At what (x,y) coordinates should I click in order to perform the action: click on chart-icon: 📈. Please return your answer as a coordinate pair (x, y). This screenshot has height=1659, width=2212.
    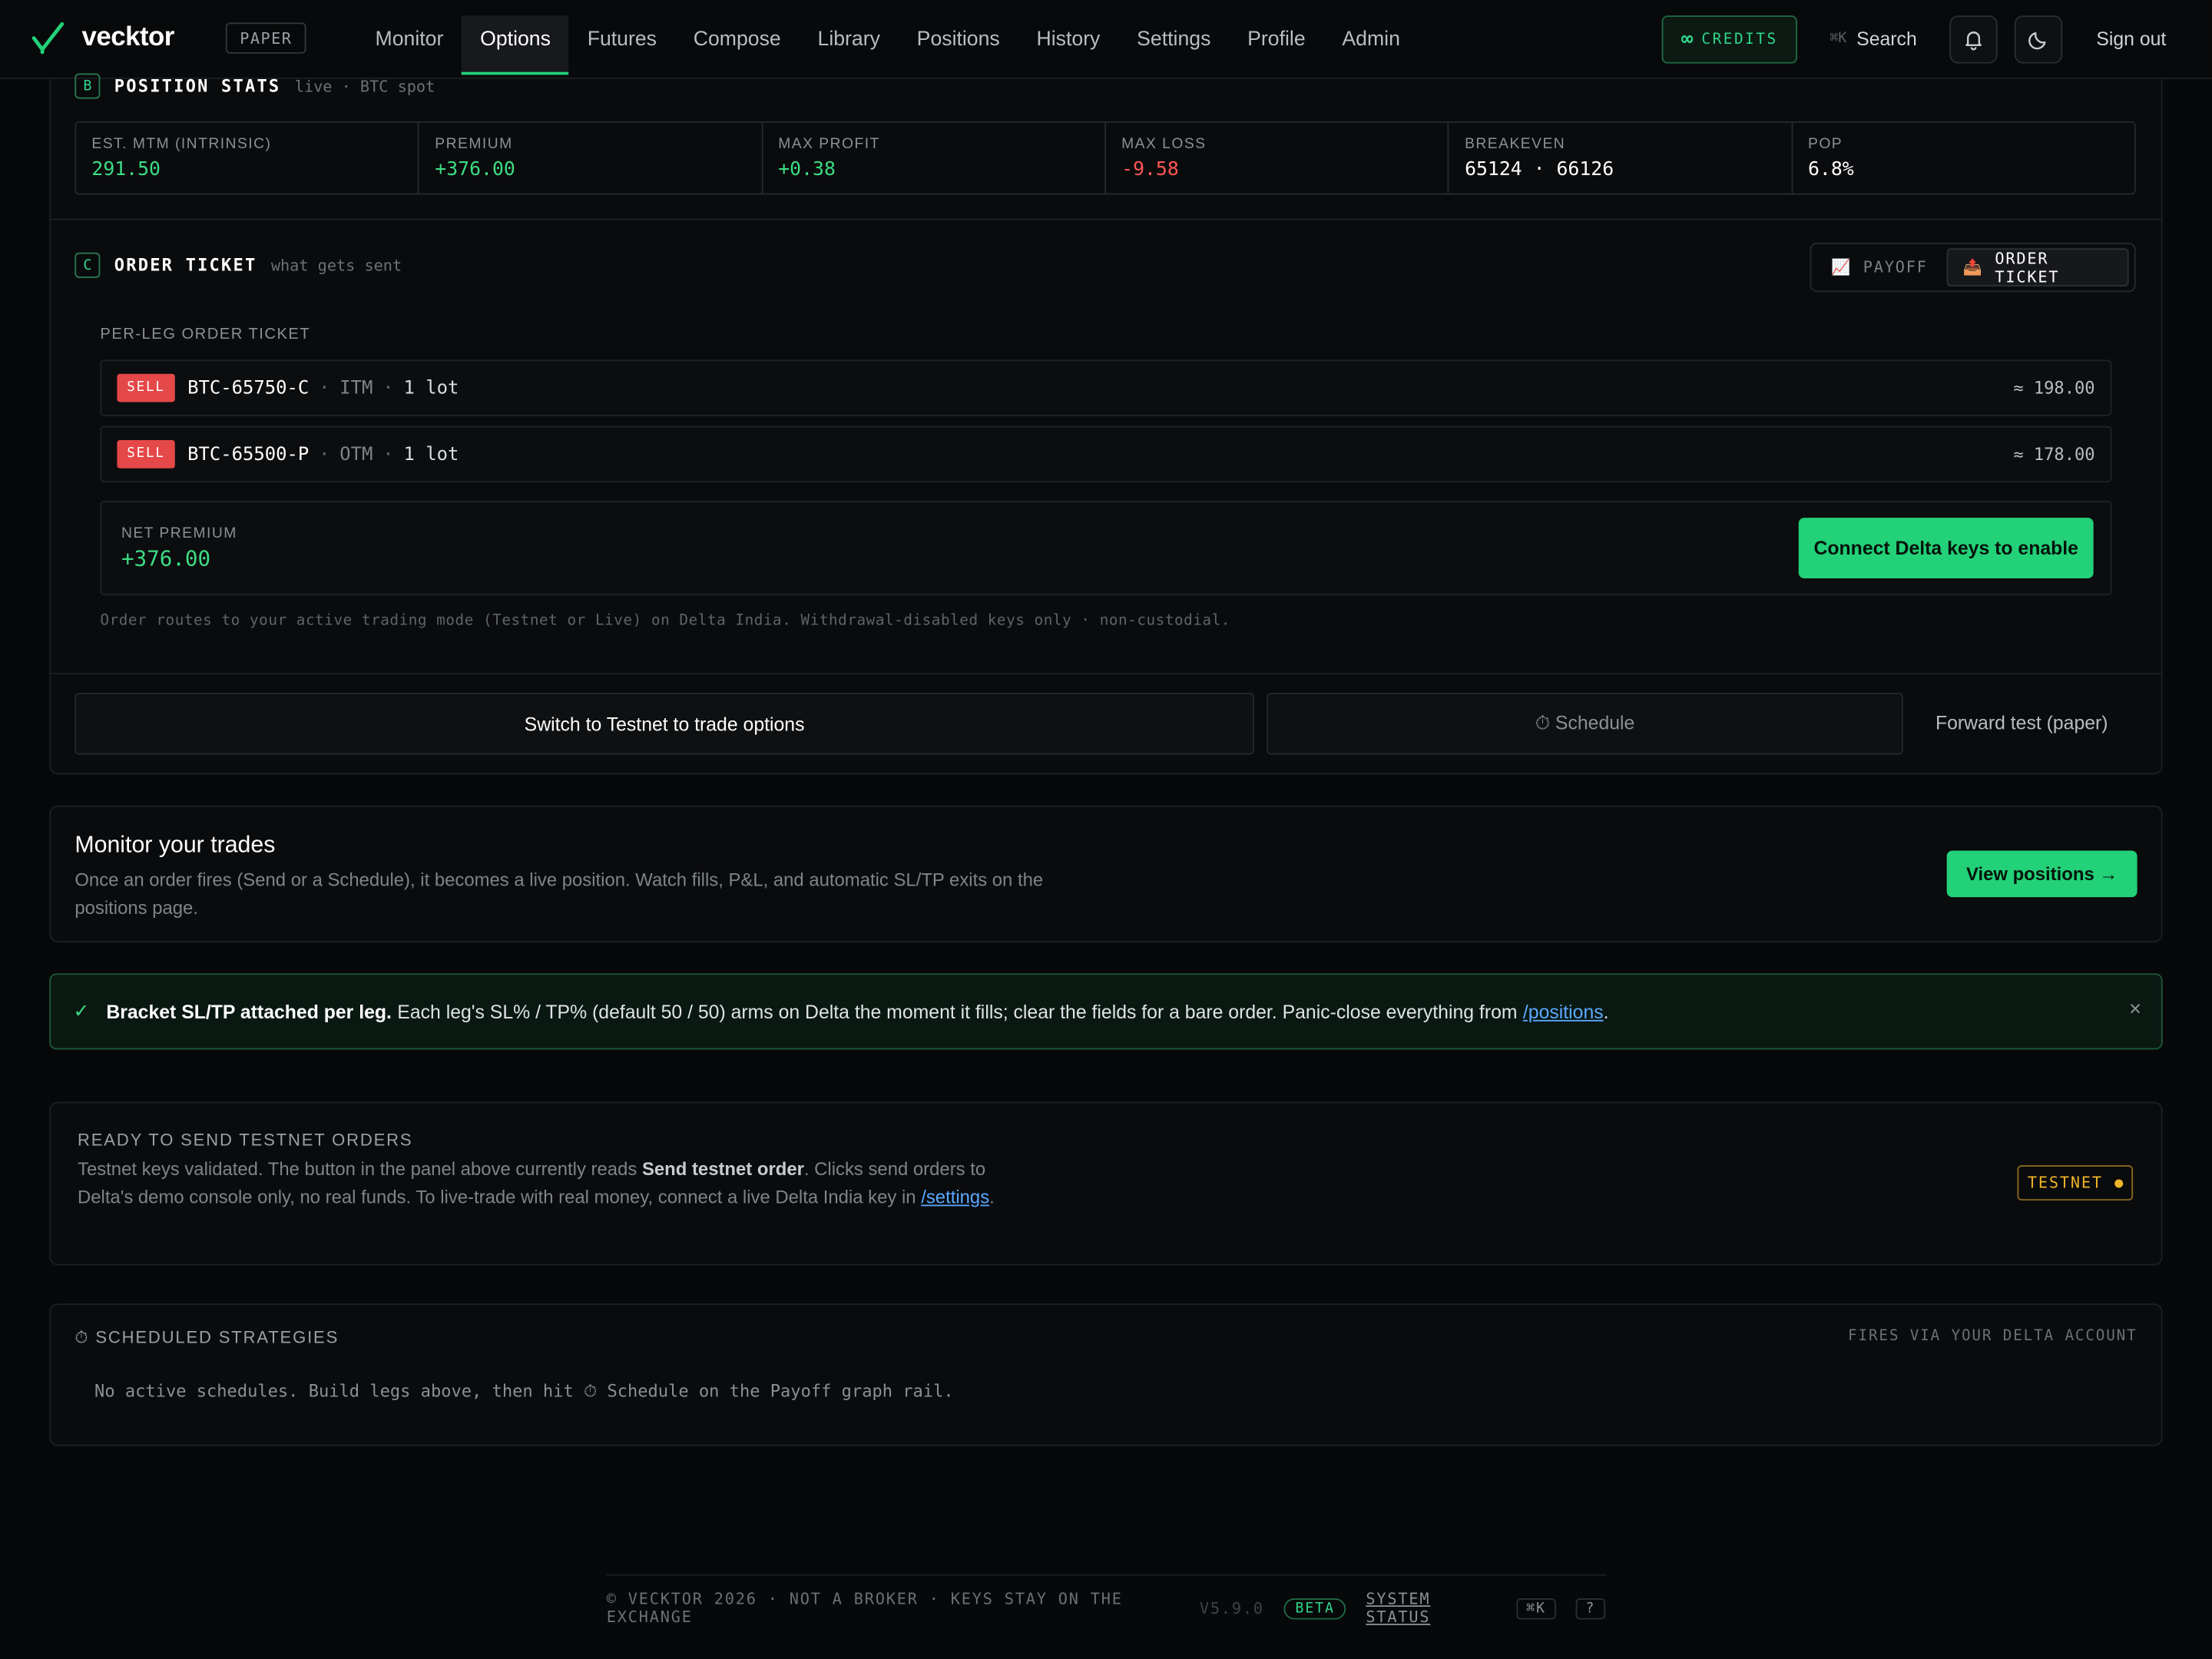
    Looking at the image, I should click on (1842, 267).